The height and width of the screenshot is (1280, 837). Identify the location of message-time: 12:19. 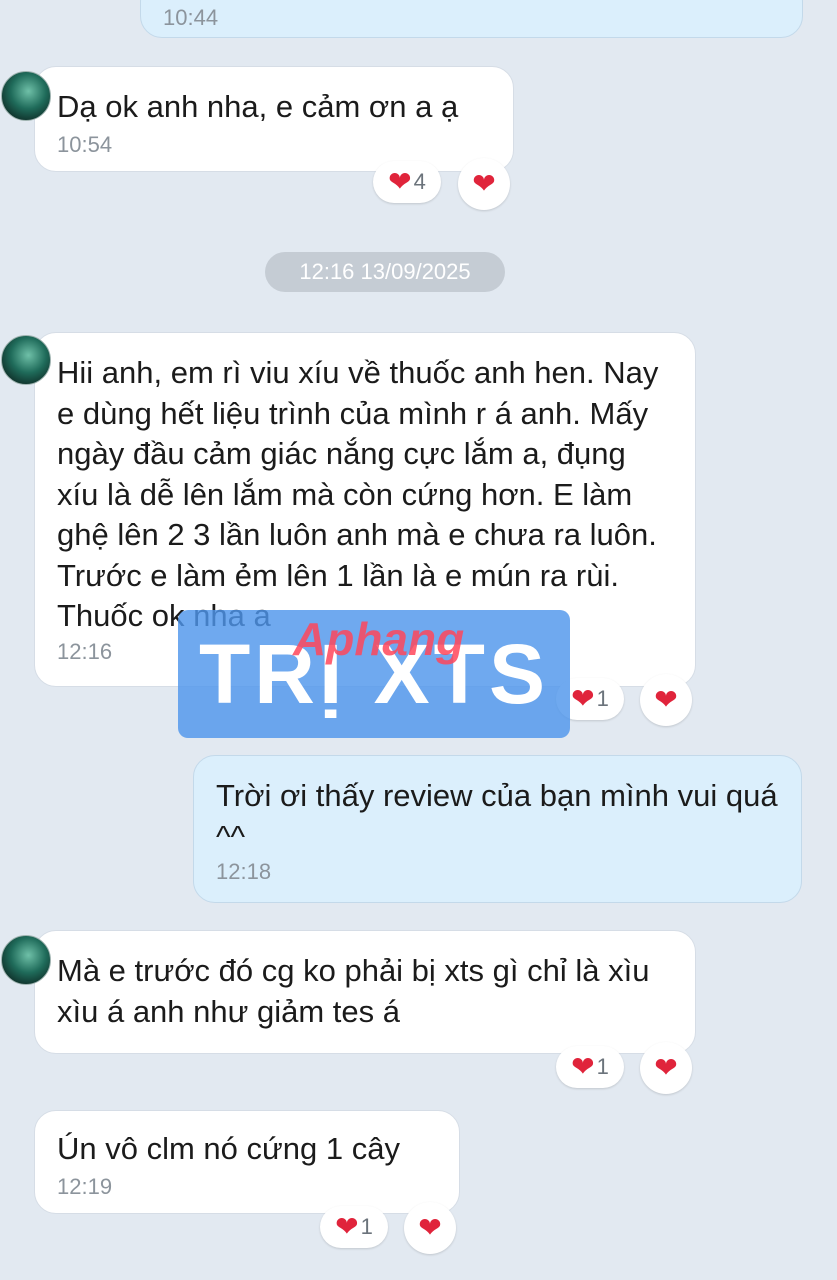
(85, 1186).